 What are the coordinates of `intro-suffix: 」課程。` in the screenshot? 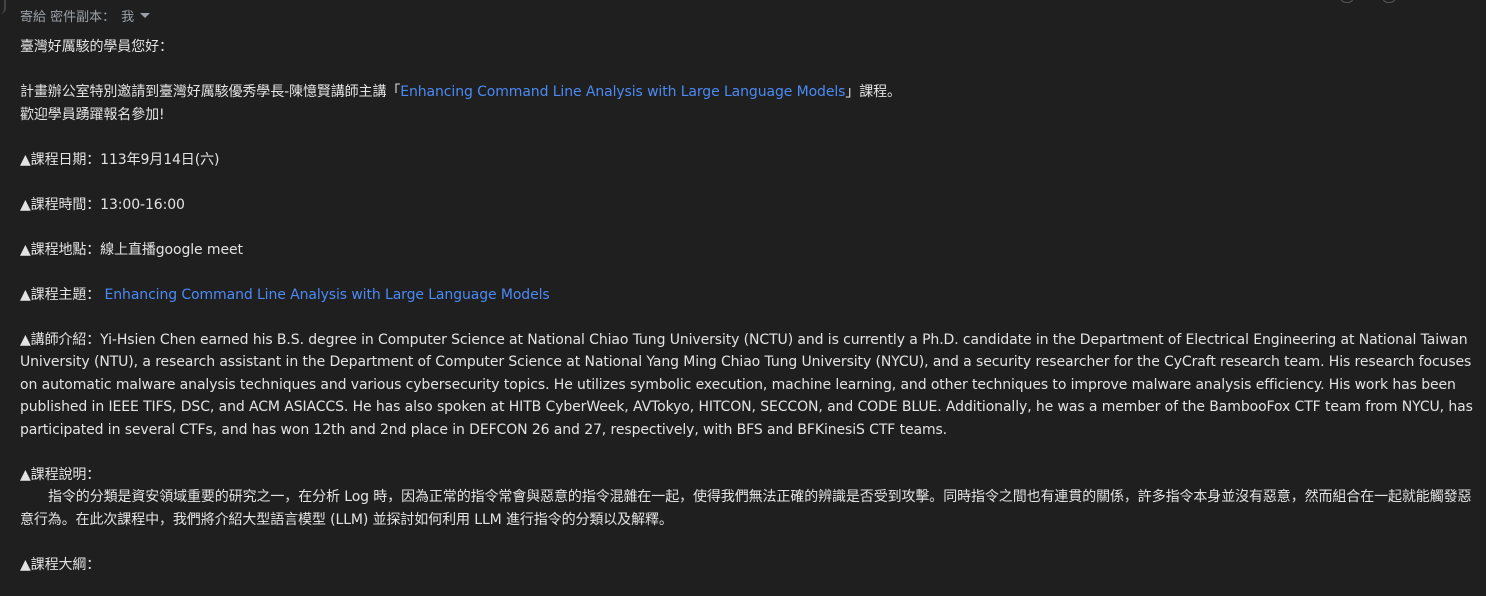 It's located at (873, 92).